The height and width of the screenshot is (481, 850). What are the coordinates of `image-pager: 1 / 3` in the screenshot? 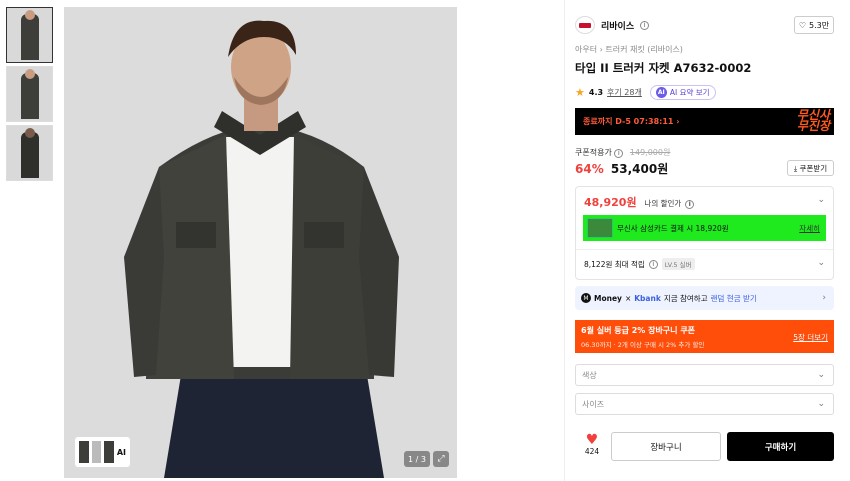 It's located at (417, 459).